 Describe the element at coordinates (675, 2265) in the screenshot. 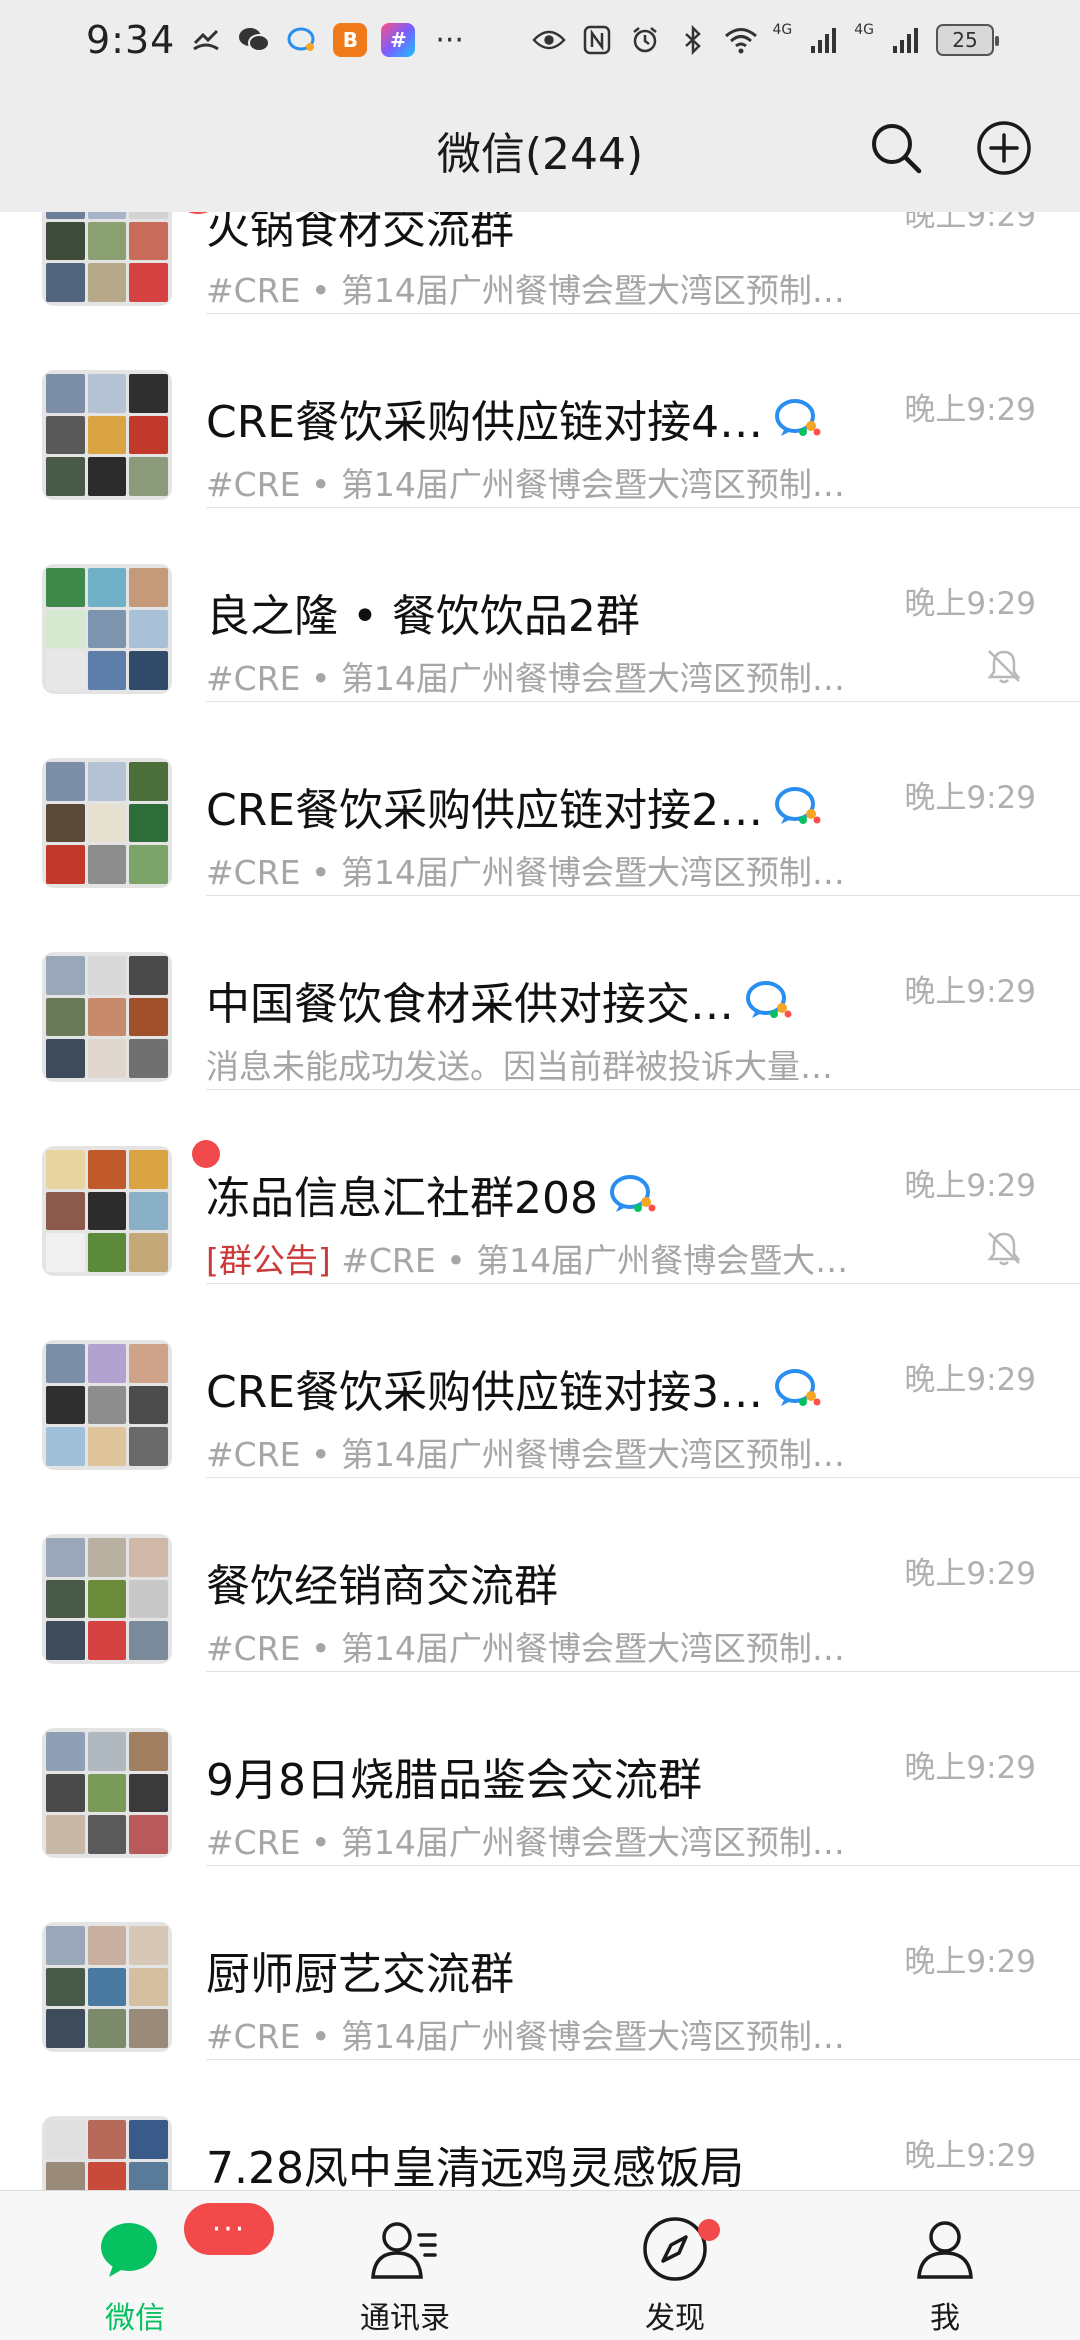

I see `tab-discover: 发现` at that location.